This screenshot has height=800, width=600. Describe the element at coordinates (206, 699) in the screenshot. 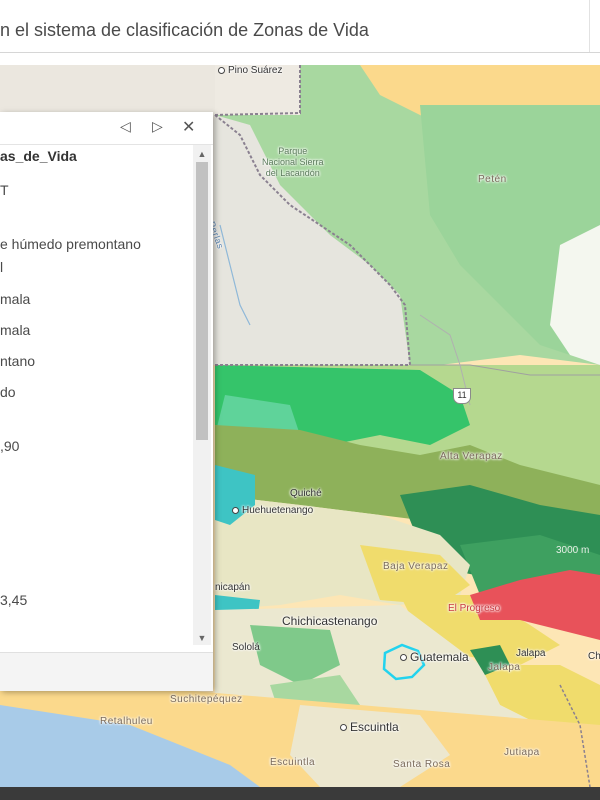

I see `label-suchitepequez: Suchitepéquez` at that location.